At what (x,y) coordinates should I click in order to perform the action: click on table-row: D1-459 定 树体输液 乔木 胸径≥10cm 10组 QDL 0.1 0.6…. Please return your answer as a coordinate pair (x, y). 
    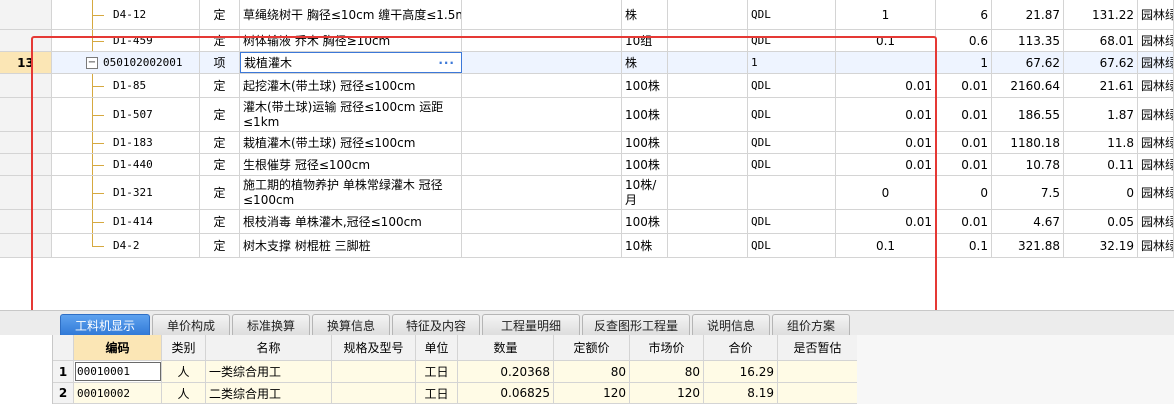
    Looking at the image, I should click on (587, 41).